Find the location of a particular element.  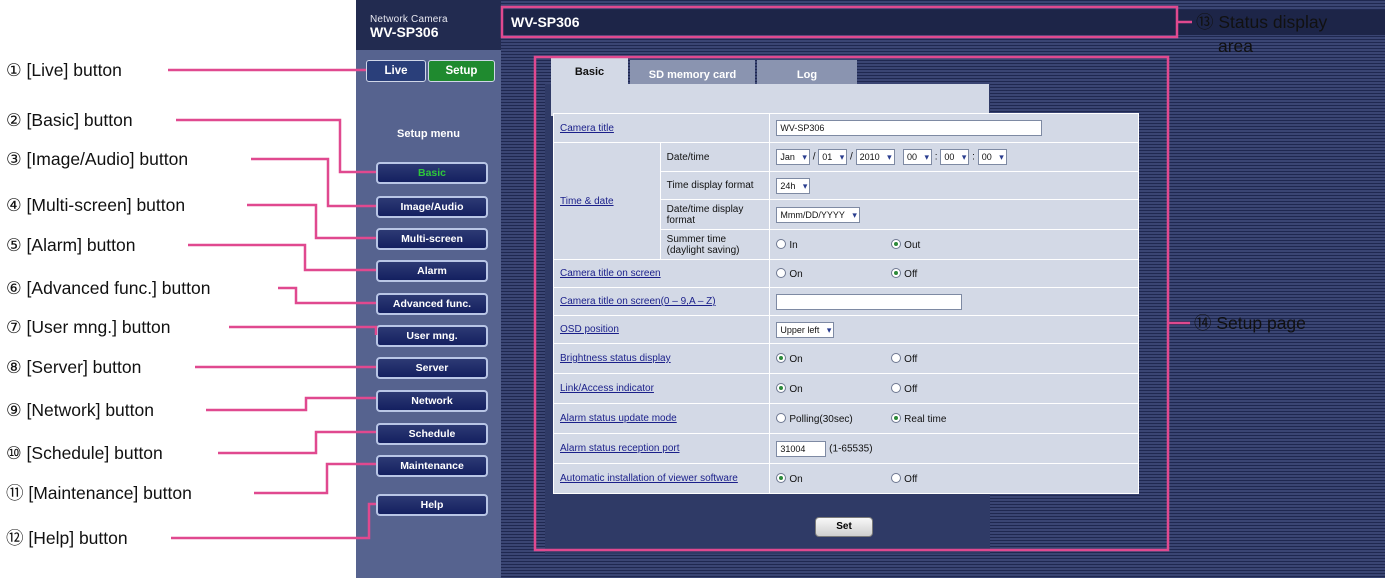

callout-7-line is located at coordinates (303, 330).